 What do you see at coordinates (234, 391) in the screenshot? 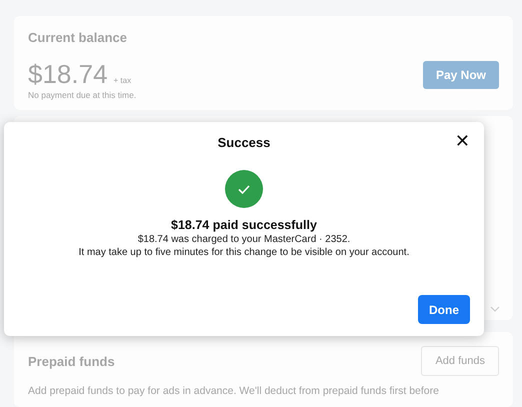
I see `prepaid-description: Add prepaid funds to pay for ads in advance. We'll deduct from prepaid funds first before` at bounding box center [234, 391].